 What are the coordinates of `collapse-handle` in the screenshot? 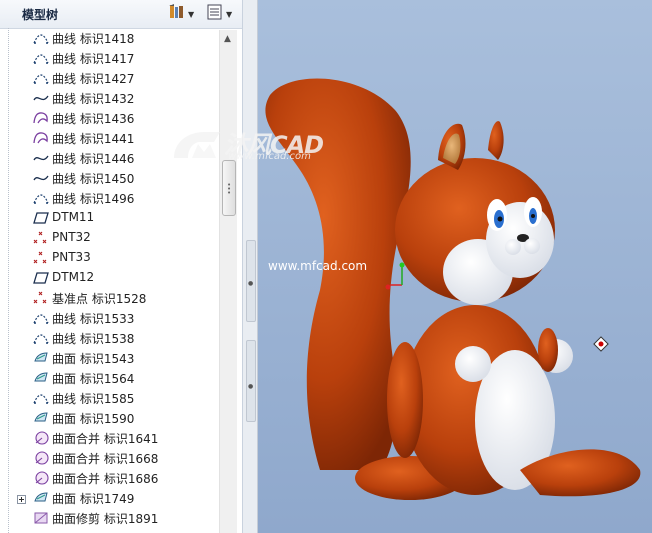 It's located at (251, 381).